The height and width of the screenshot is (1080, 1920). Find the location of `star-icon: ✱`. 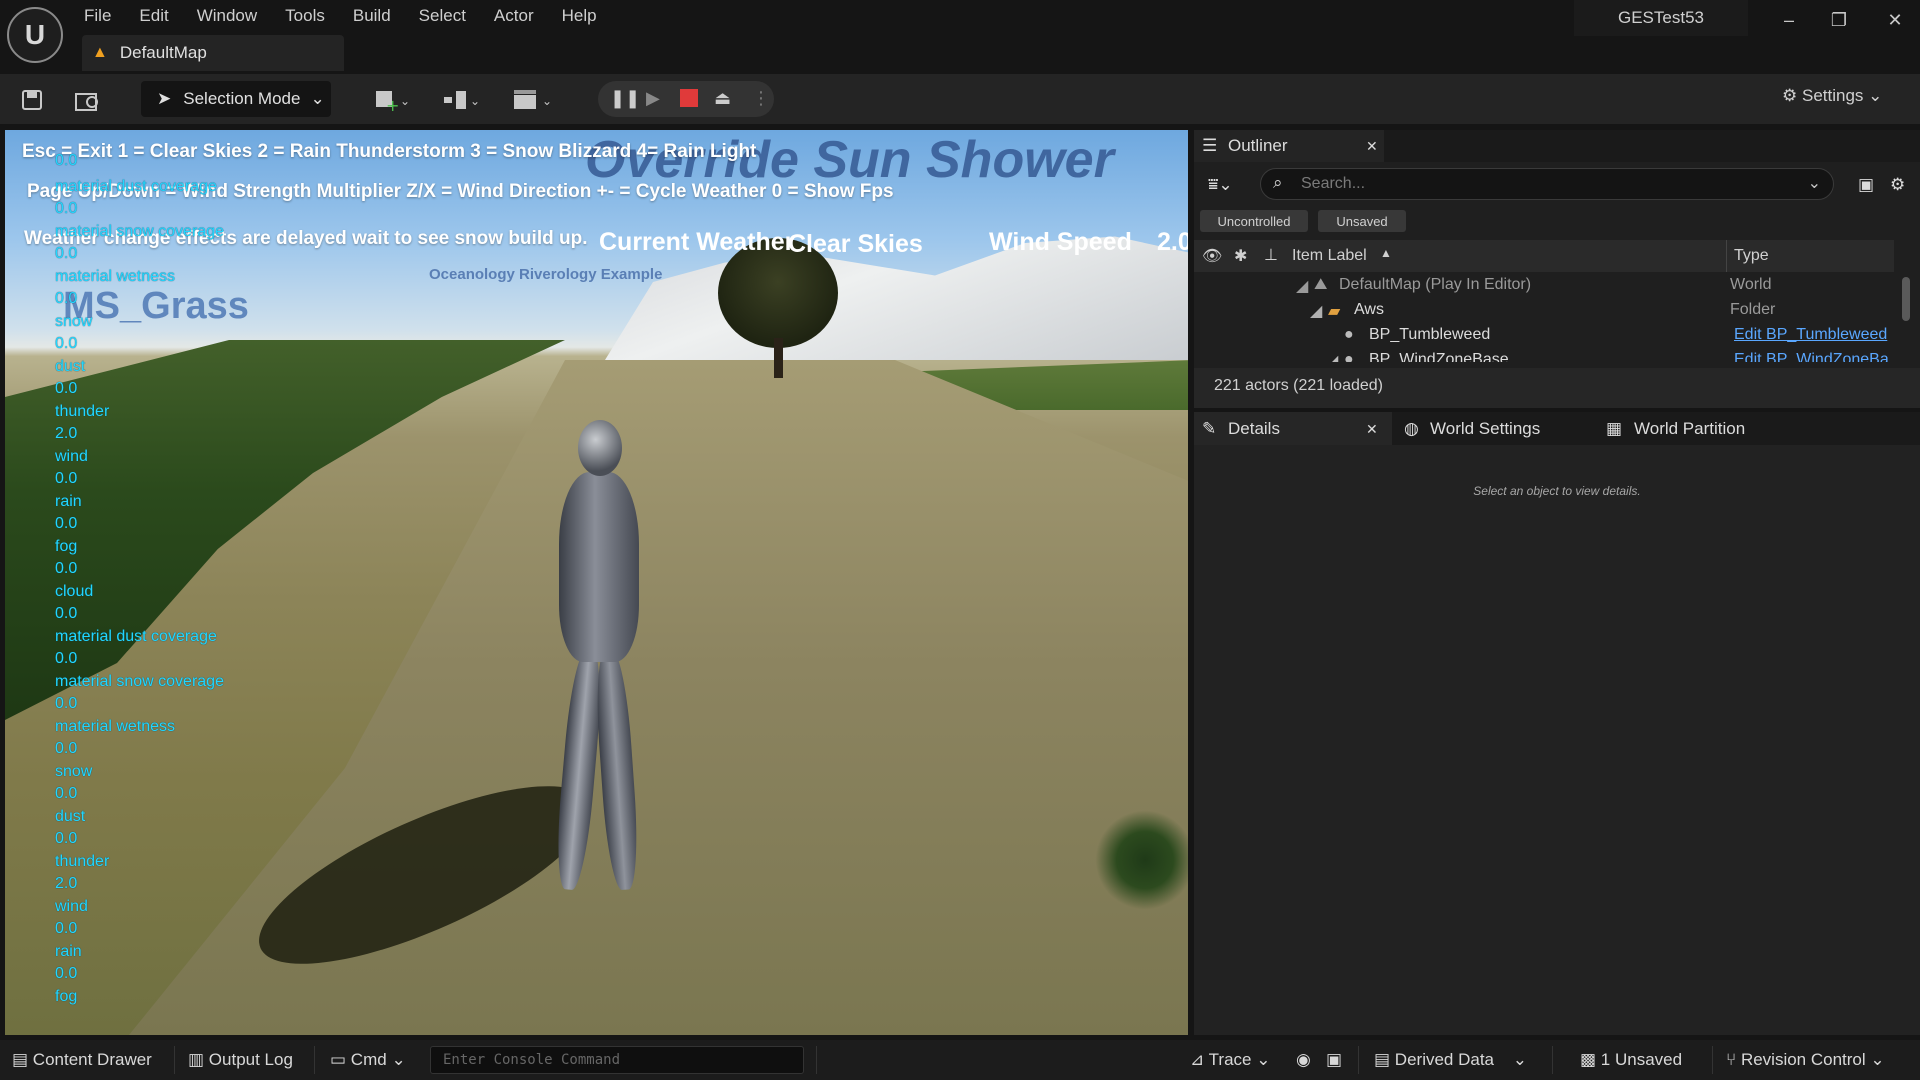

star-icon: ✱ is located at coordinates (1240, 256).